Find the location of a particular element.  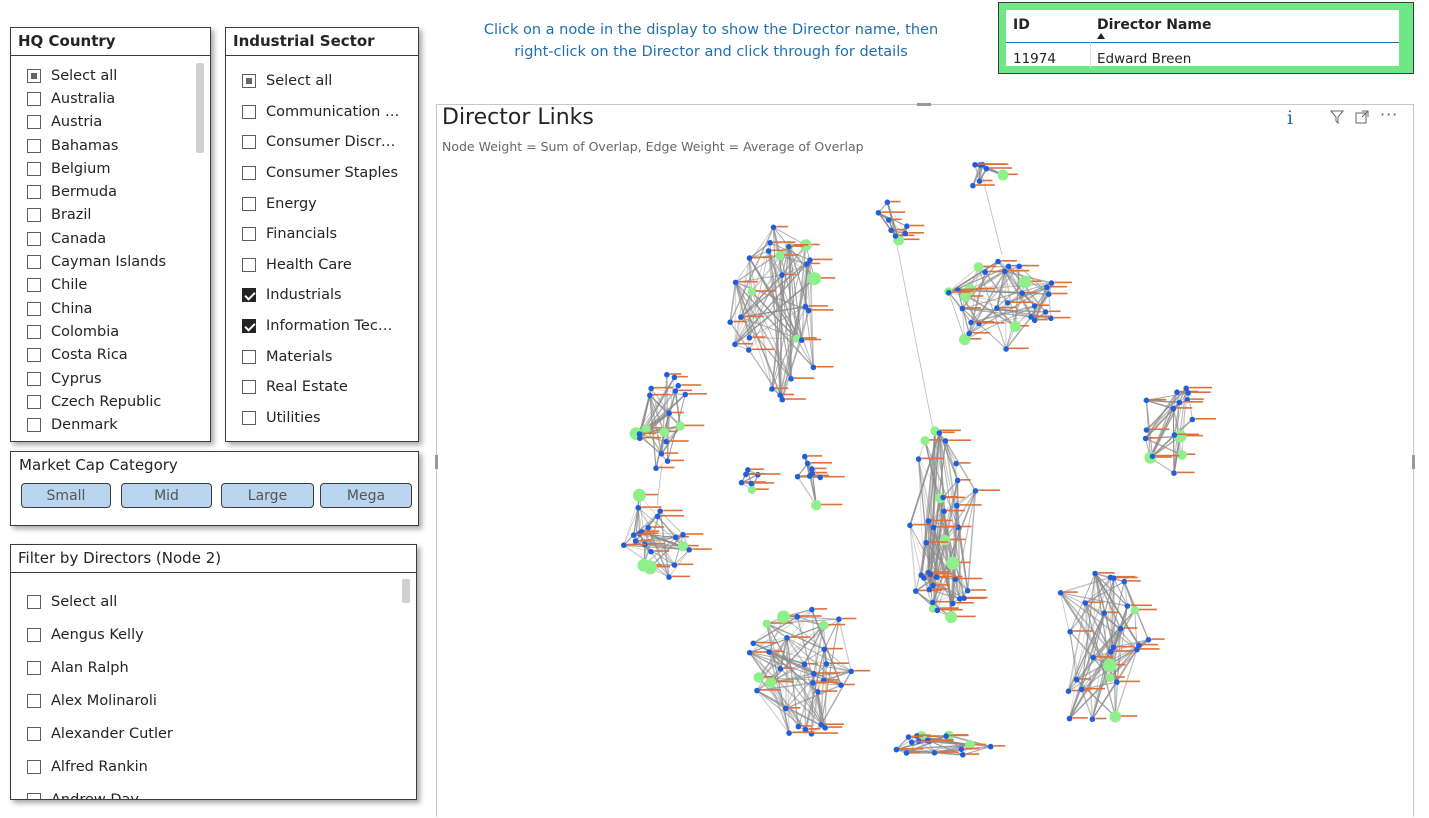

hq-country-item: Costa Rica is located at coordinates (109, 355).